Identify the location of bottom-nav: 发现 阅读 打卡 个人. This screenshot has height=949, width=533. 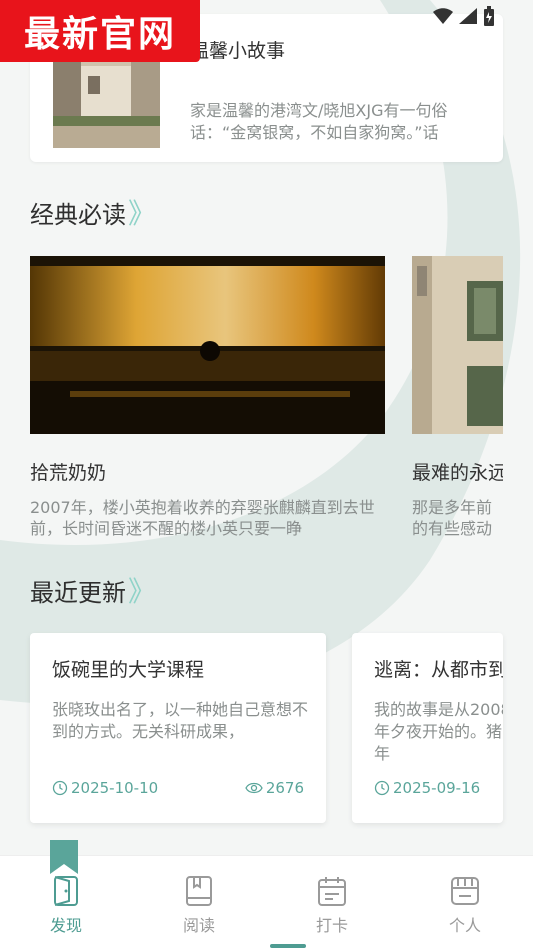
(266, 902).